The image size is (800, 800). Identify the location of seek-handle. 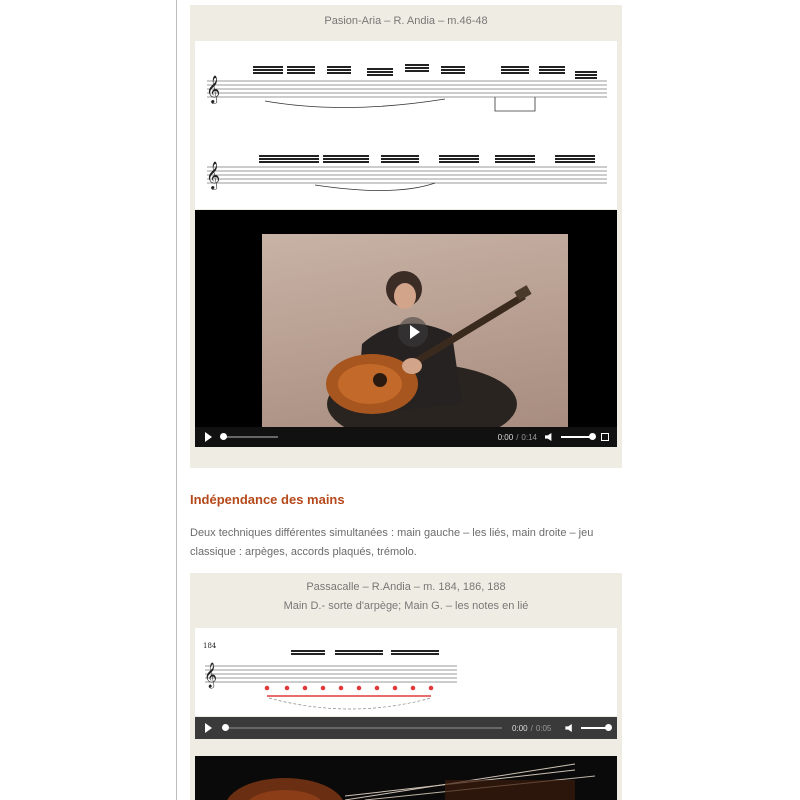
(223, 436).